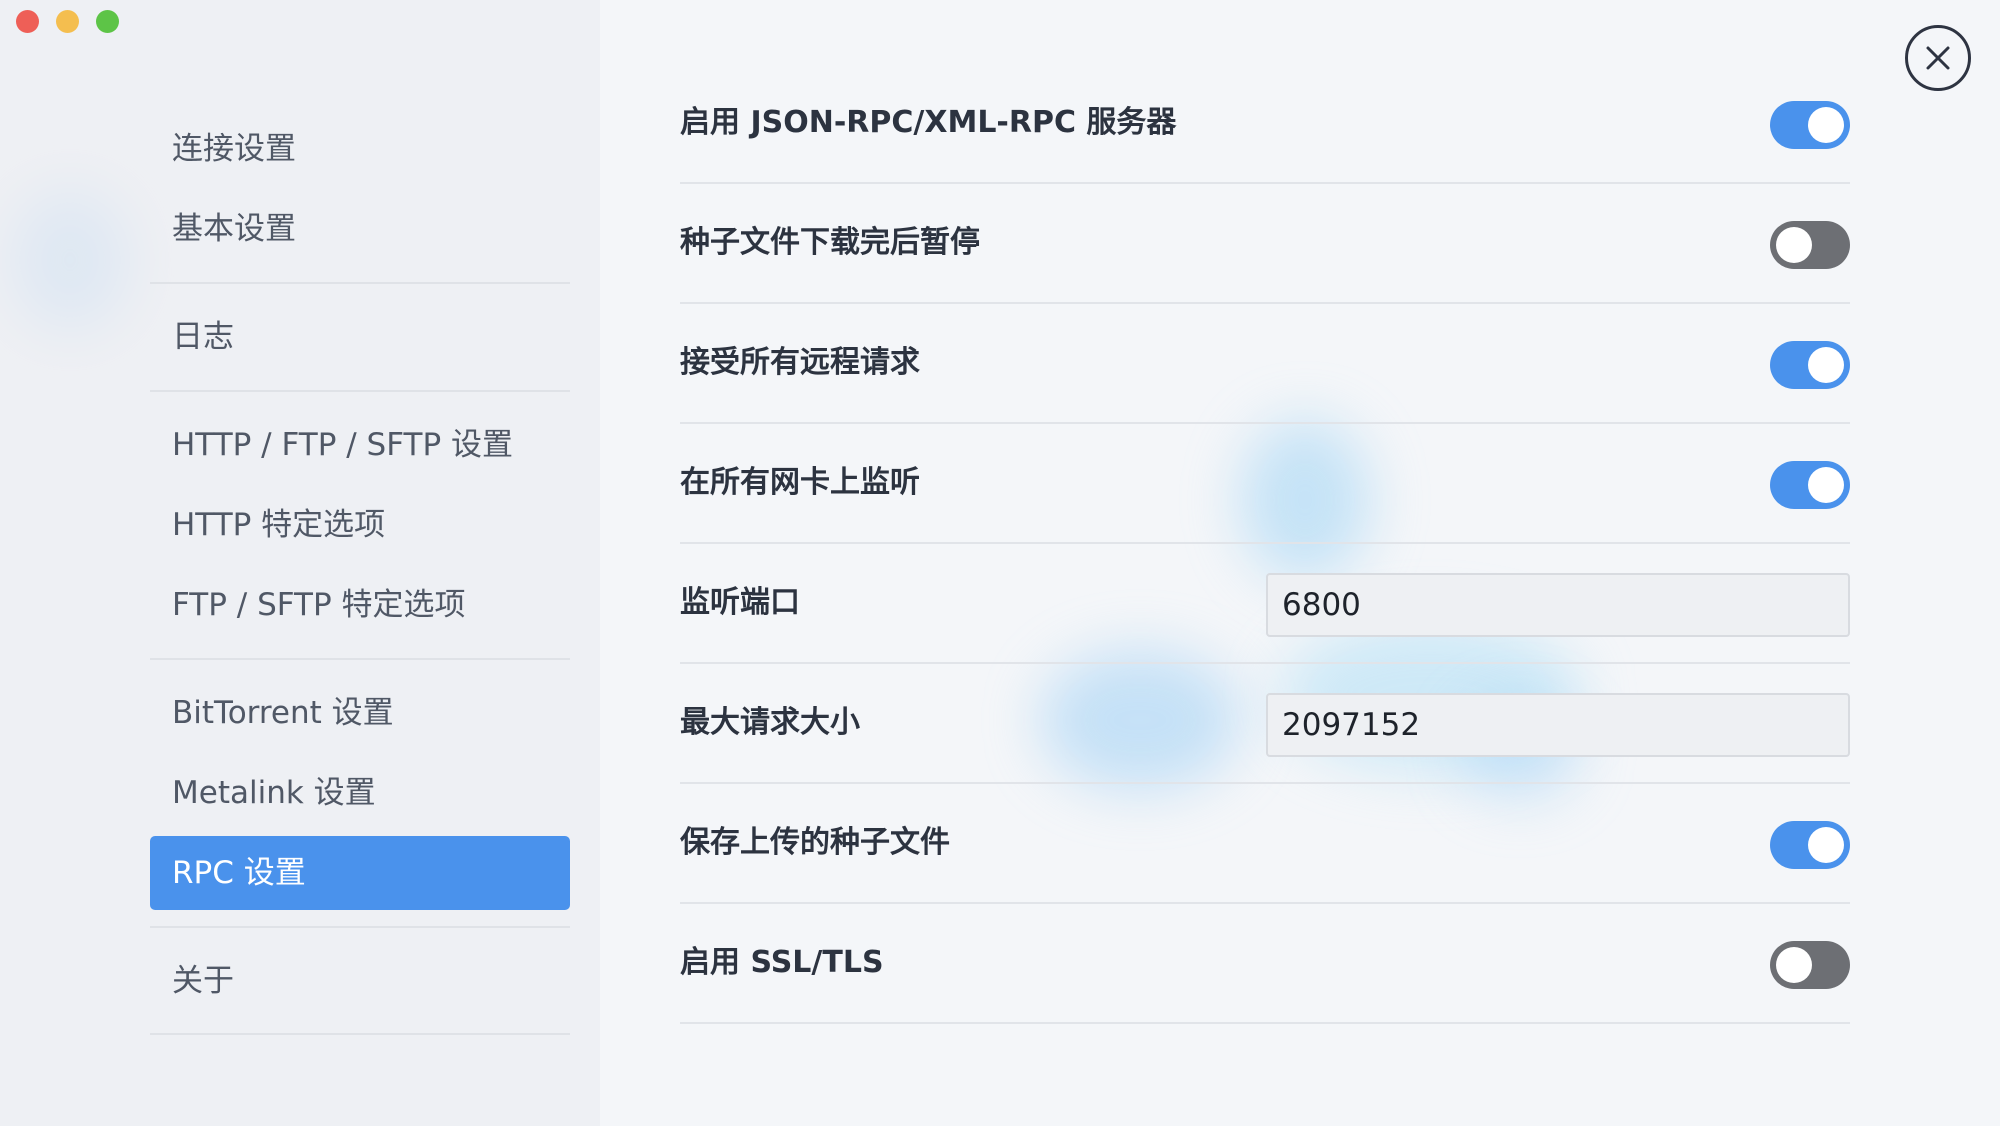  I want to click on setting-label: 启用 SSL/TLS, so click(782, 962).